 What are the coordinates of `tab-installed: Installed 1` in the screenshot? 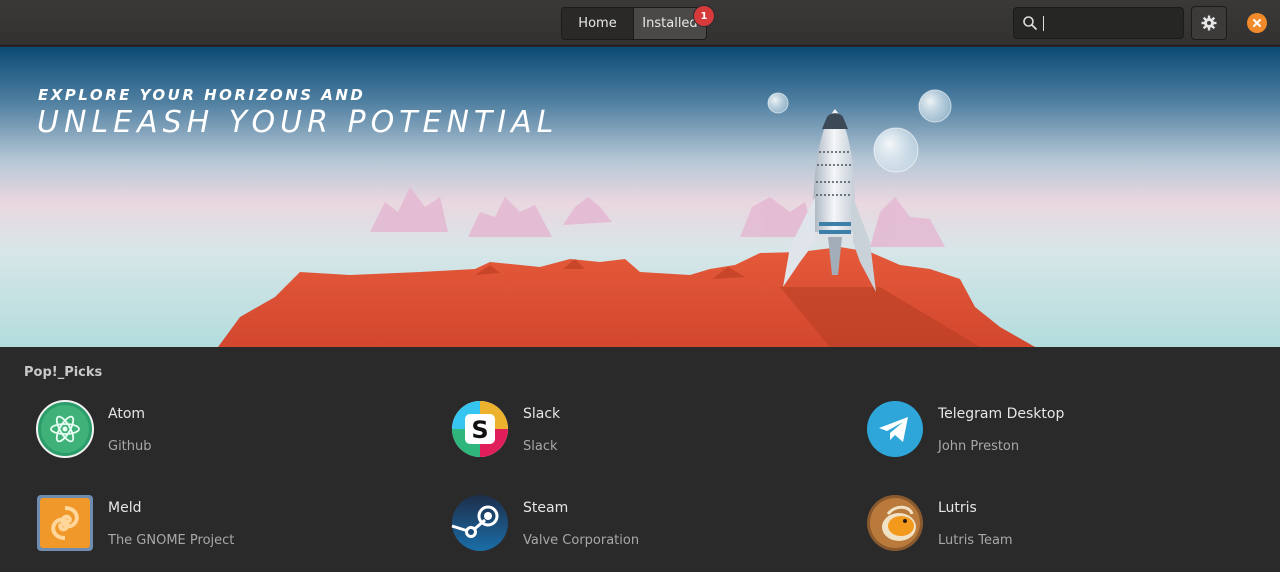 It's located at (674, 22).